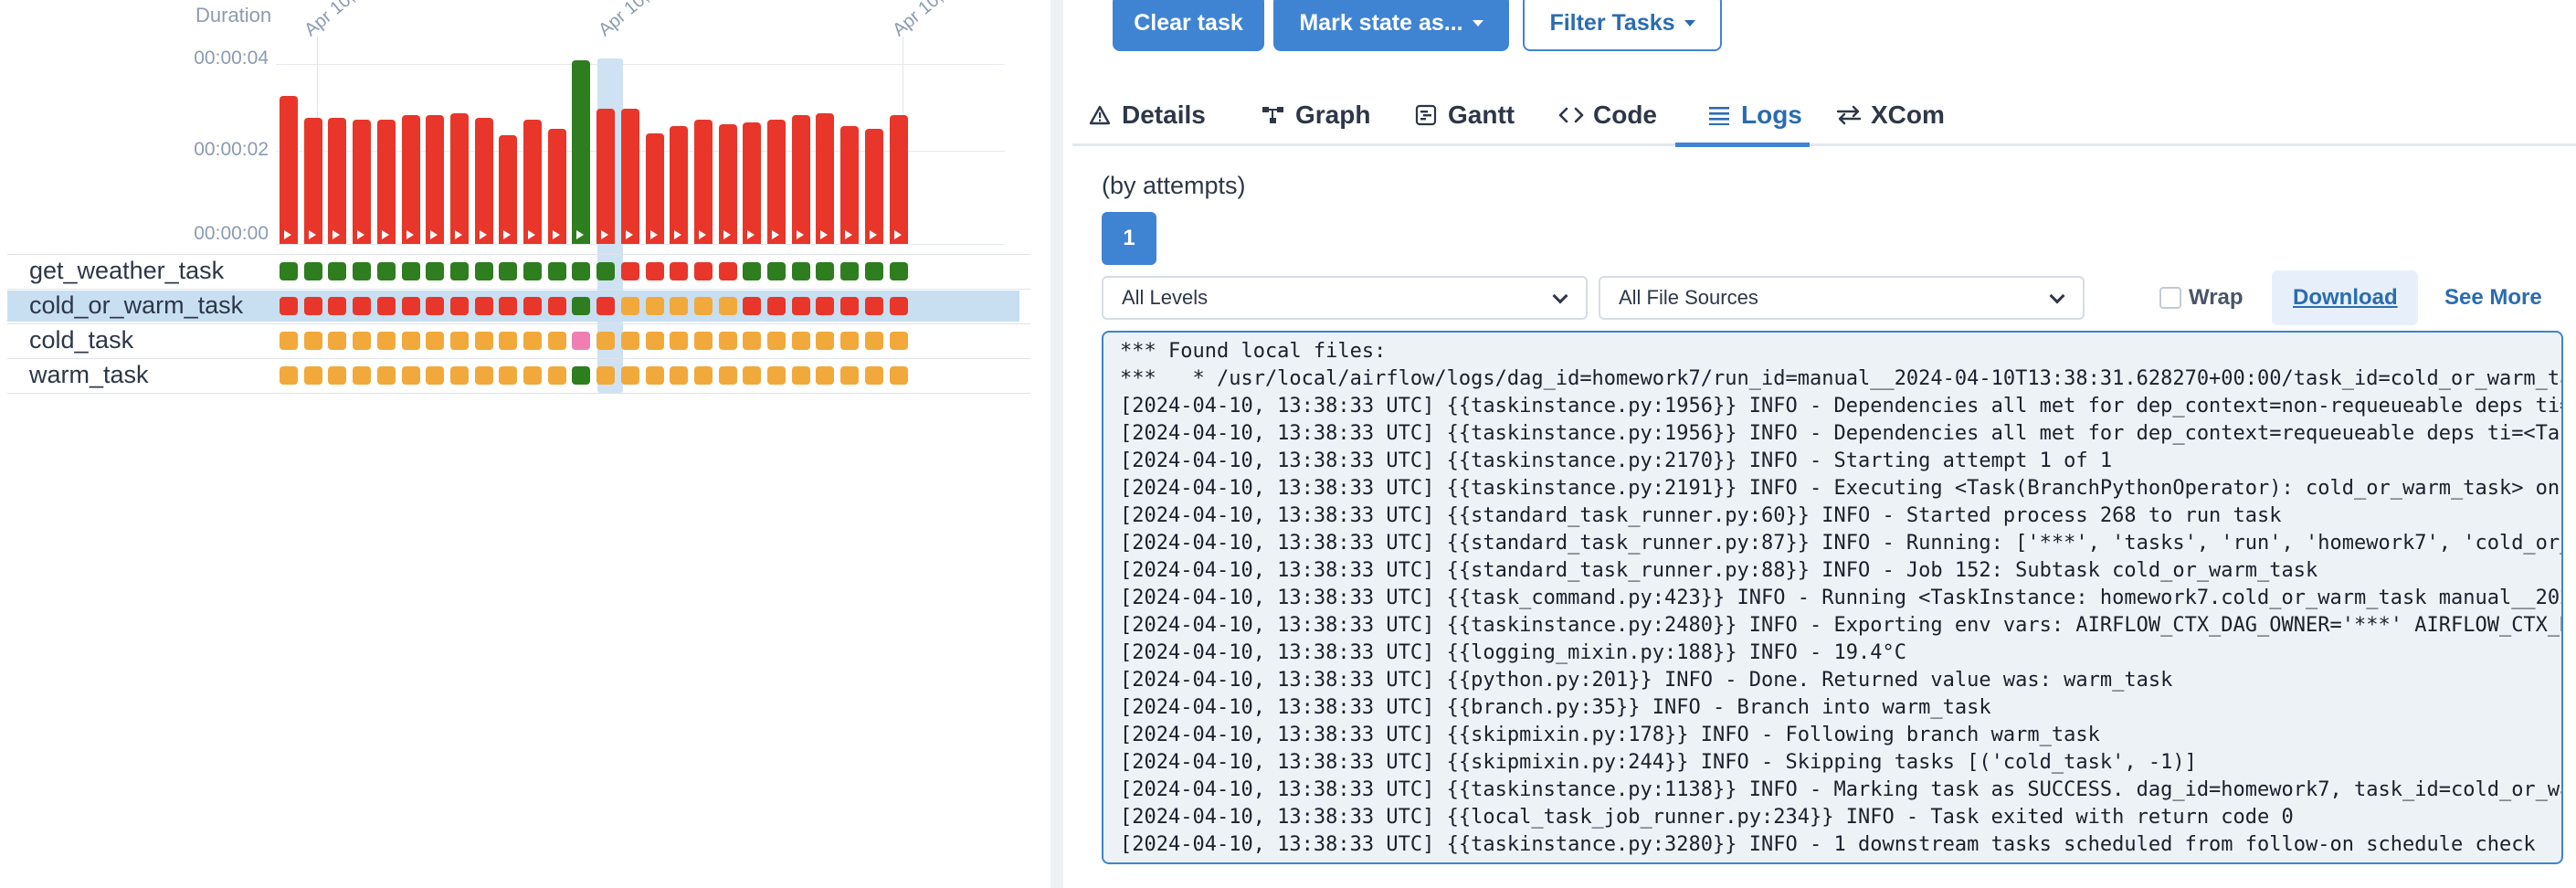  Describe the element at coordinates (1607, 115) in the screenshot. I see `tab-code: Code` at that location.